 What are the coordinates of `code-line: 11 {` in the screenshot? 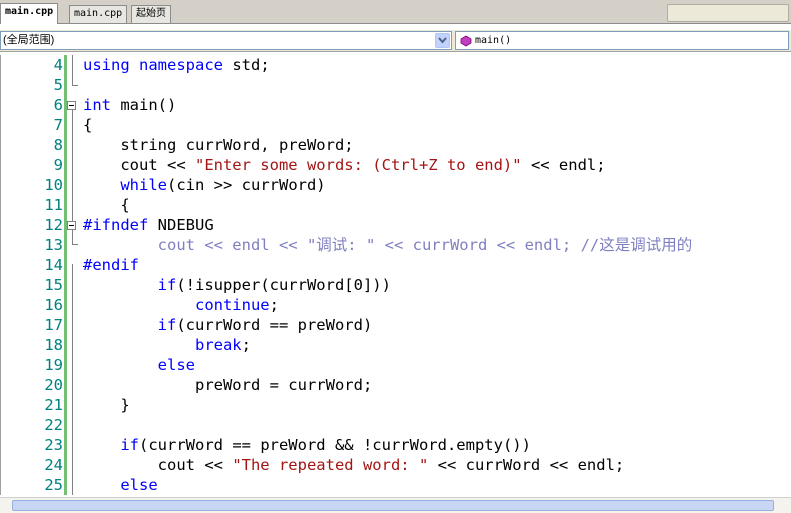 It's located at (395, 205).